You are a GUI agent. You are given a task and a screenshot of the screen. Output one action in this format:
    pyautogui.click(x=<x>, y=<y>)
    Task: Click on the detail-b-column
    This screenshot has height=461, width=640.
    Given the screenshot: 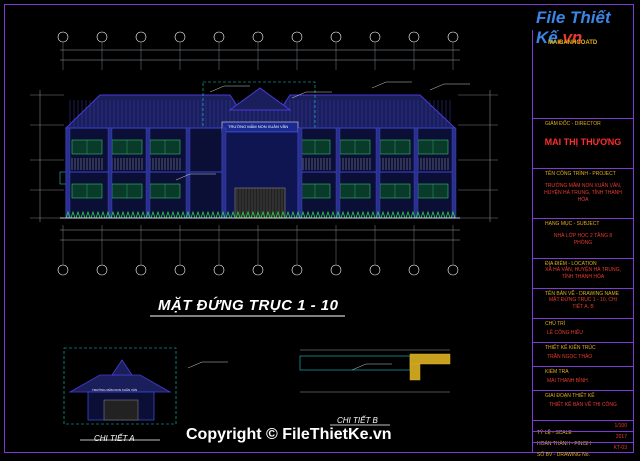 What is the action you would take?
    pyautogui.click(x=415, y=372)
    